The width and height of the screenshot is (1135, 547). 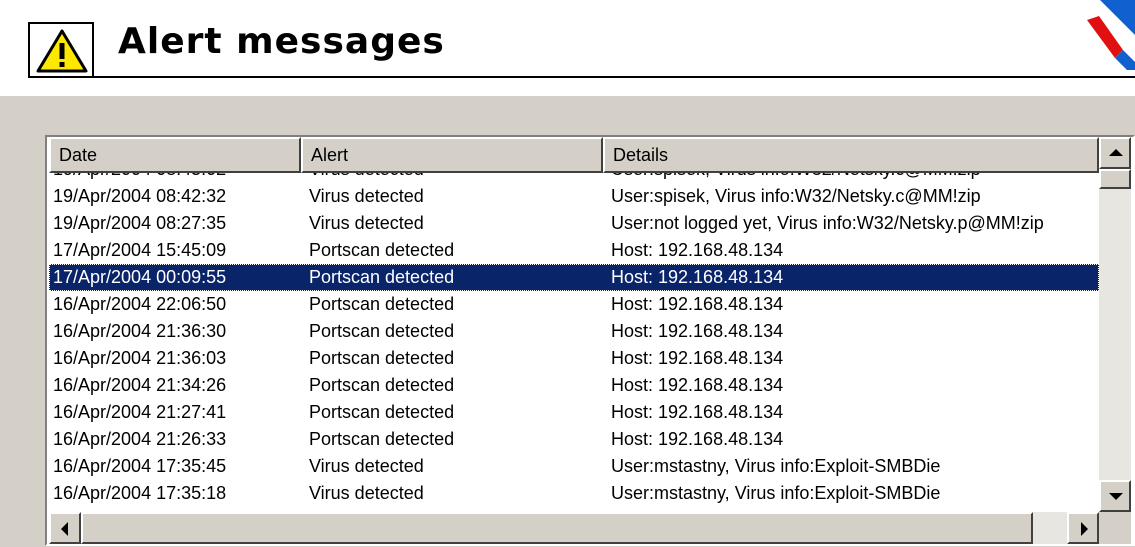 I want to click on scroll-down-arrow-icon, so click(x=1116, y=496).